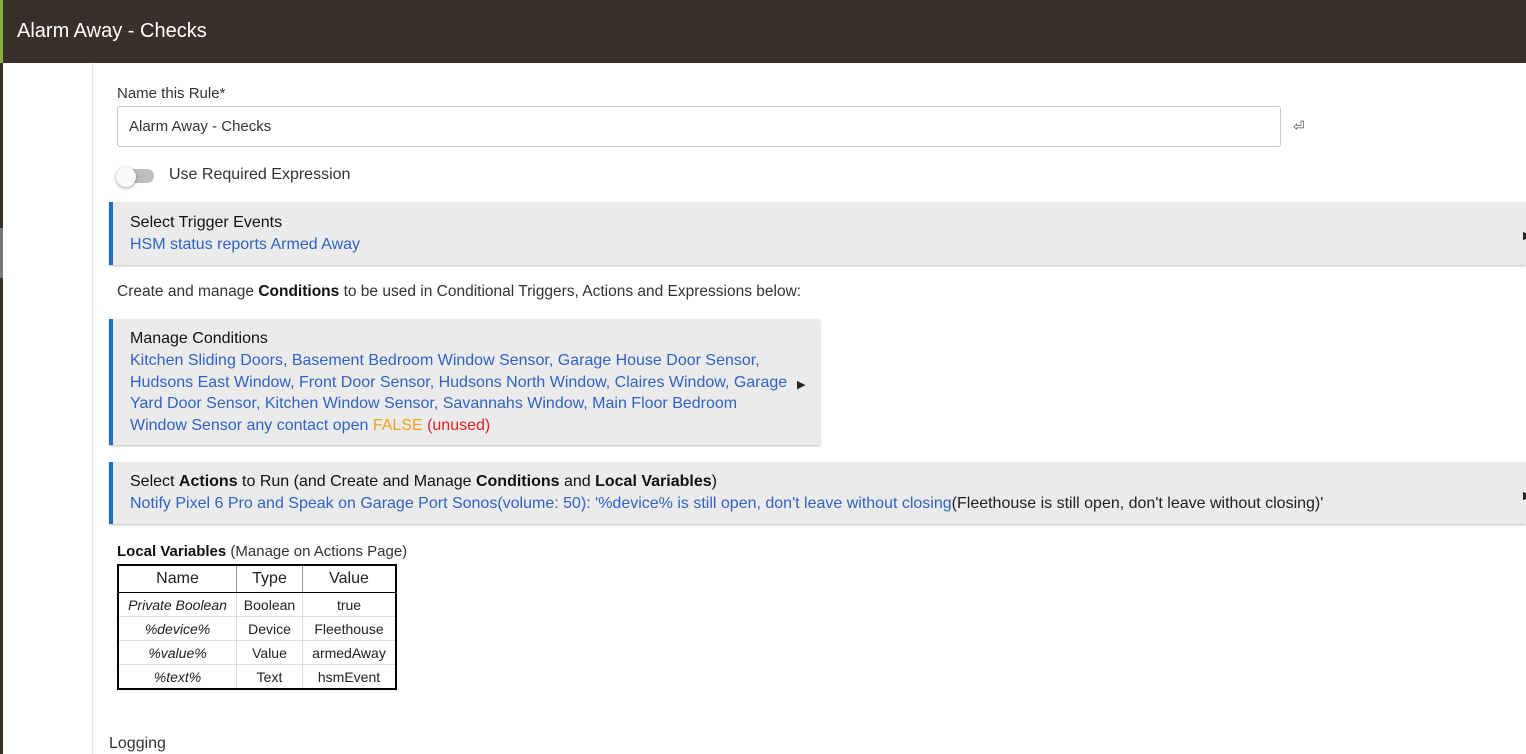 The image size is (1526, 754). I want to click on required-expression-toggle, so click(135, 177).